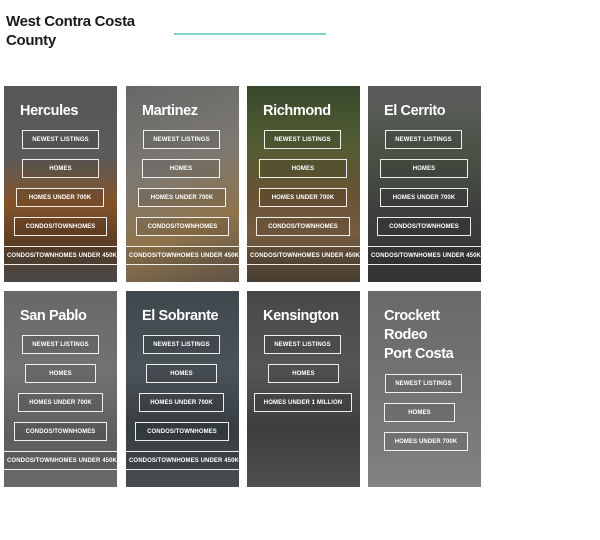  What do you see at coordinates (53, 316) in the screenshot?
I see `city-name: San Pablo` at bounding box center [53, 316].